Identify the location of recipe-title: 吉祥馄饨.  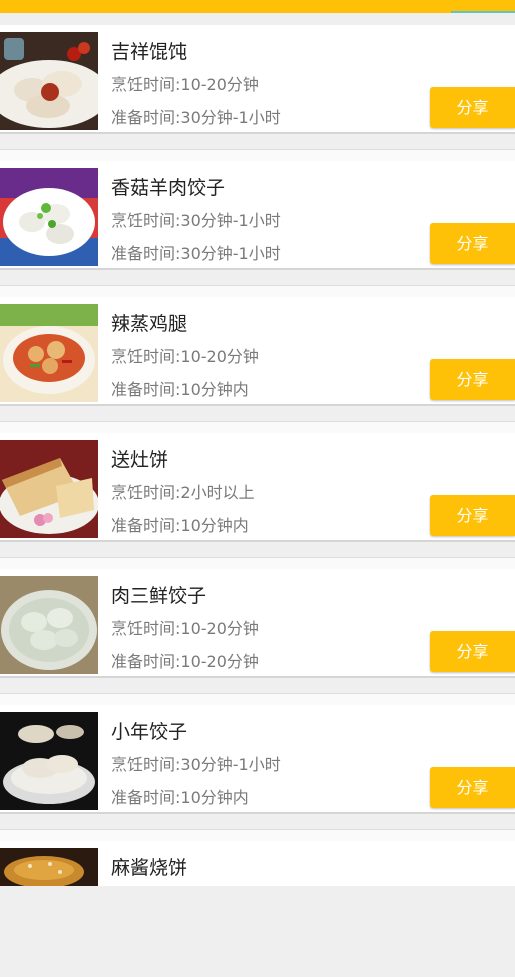
(149, 52).